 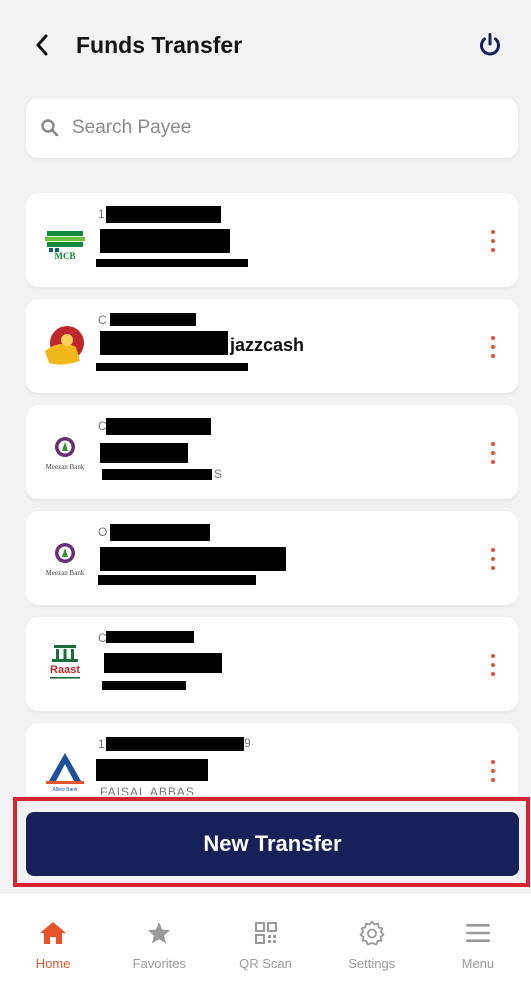 What do you see at coordinates (272, 664) in the screenshot?
I see `payee-card: Raast C` at bounding box center [272, 664].